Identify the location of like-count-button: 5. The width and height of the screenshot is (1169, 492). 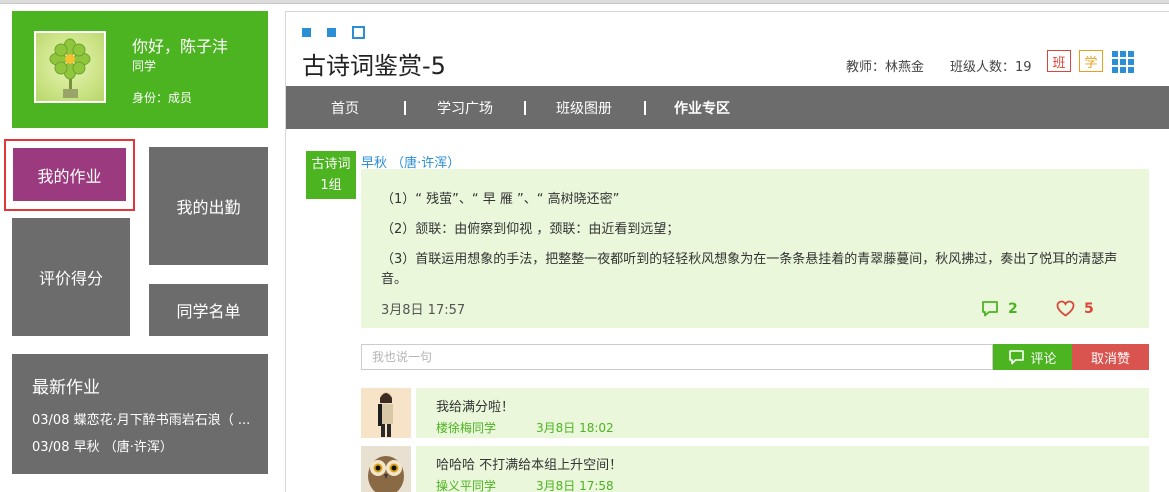
(1075, 308).